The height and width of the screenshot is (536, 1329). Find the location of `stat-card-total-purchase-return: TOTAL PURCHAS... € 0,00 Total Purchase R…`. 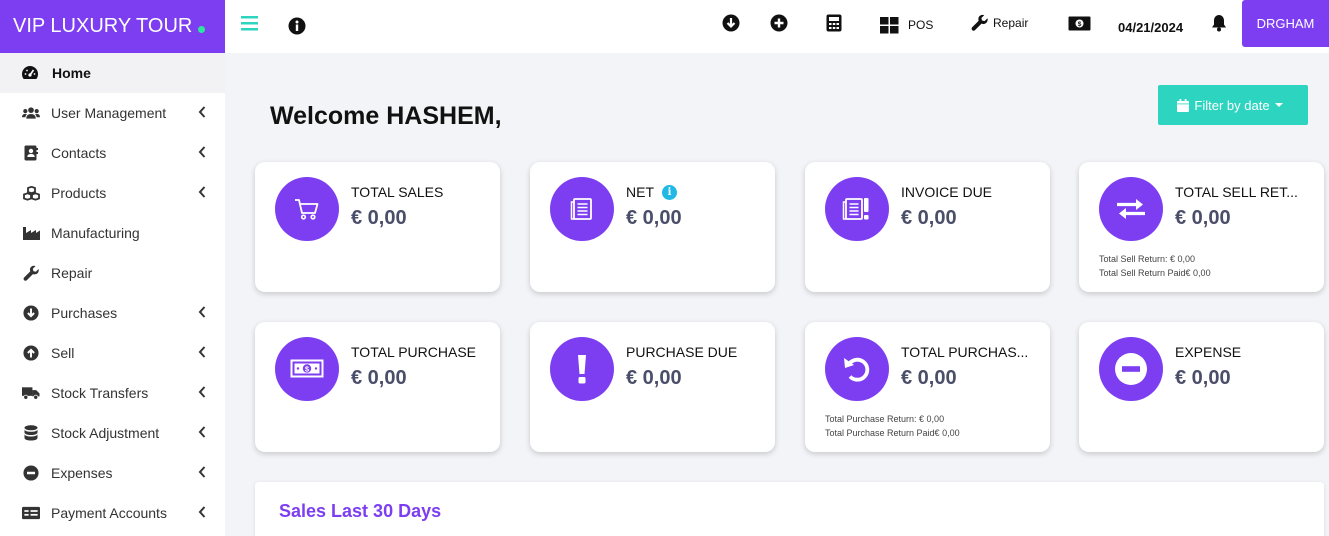

stat-card-total-purchase-return: TOTAL PURCHAS... € 0,00 Total Purchase R… is located at coordinates (927, 387).